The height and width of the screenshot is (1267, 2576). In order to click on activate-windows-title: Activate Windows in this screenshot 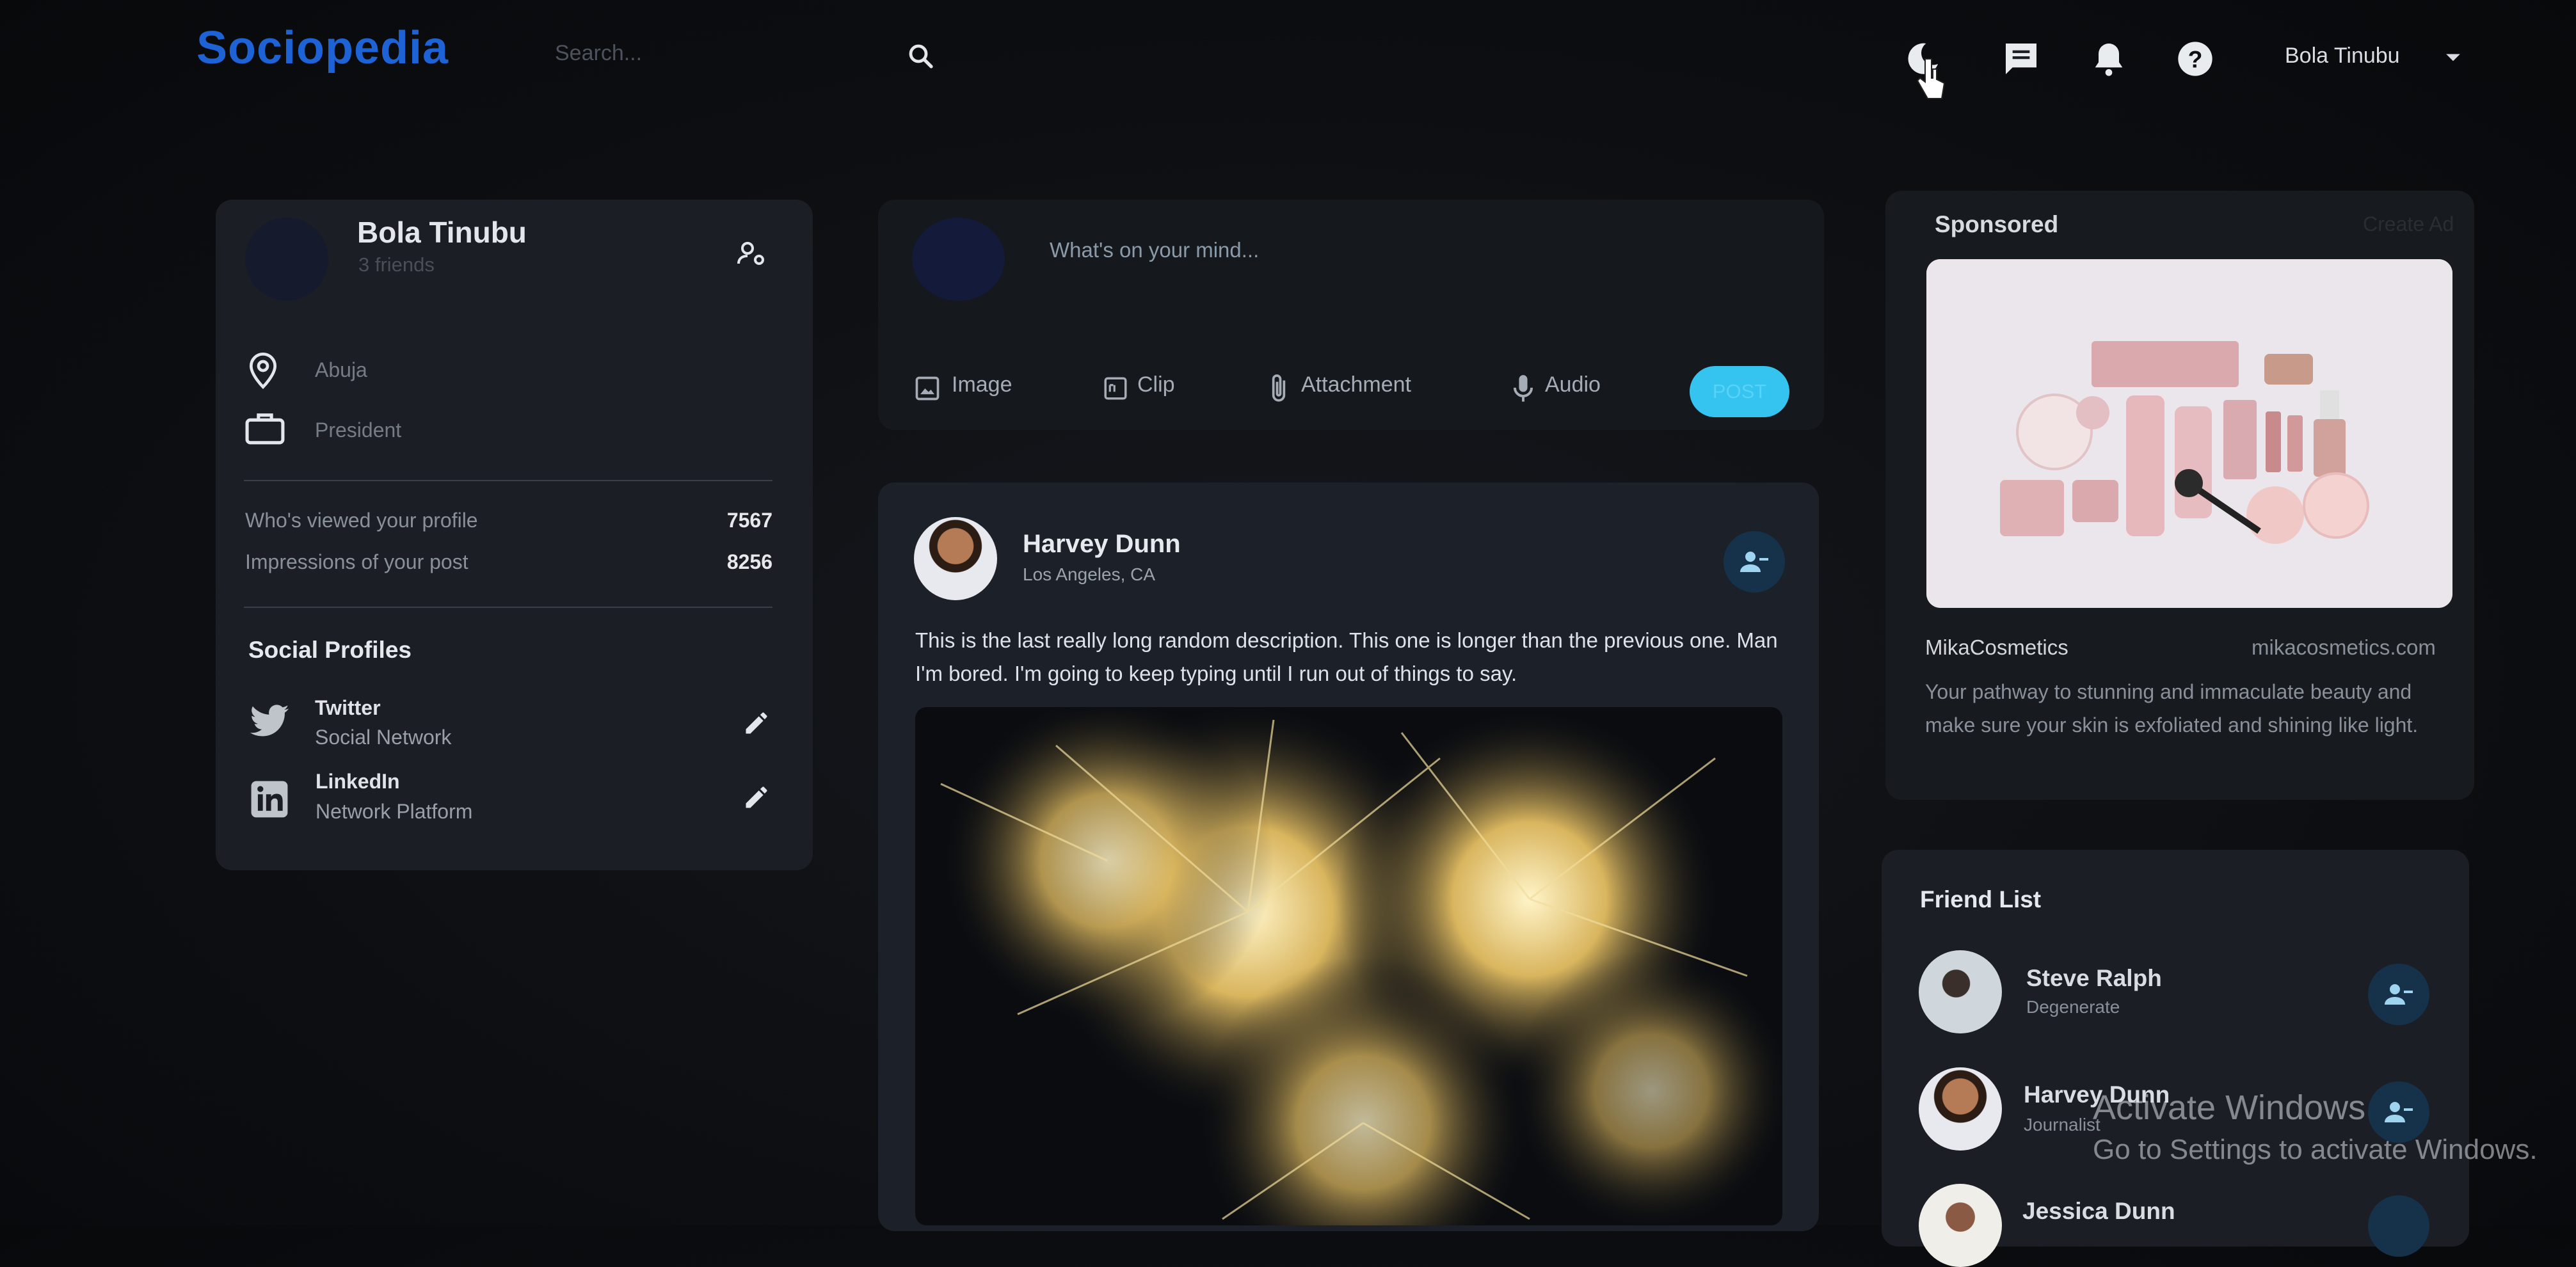, I will do `click(2229, 1107)`.